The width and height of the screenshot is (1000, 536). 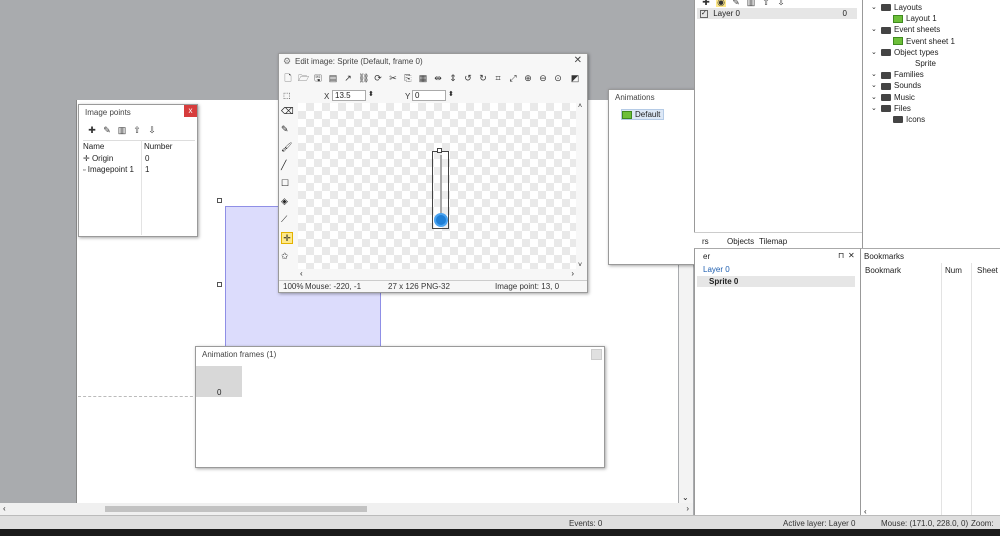 I want to click on add-icon: ✚, so click(x=92, y=130).